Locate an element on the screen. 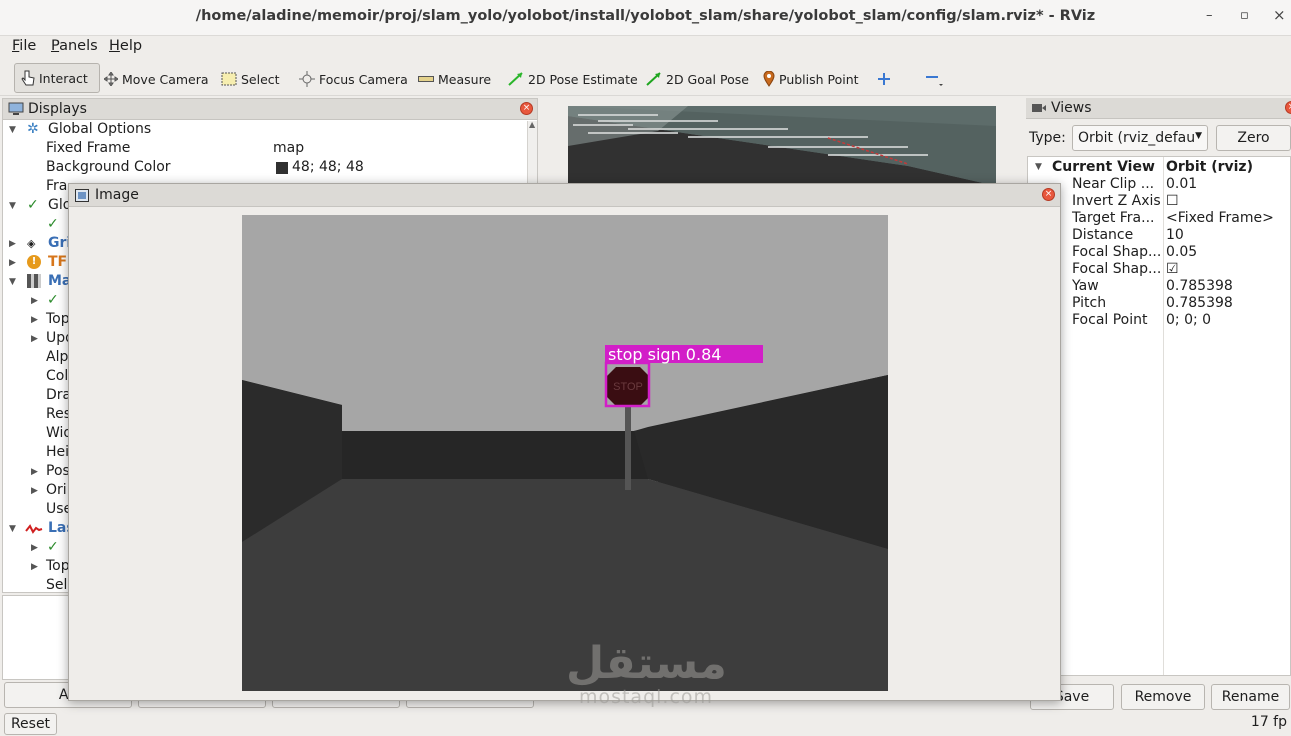 This screenshot has width=1291, height=736. remove-view-button: Remove is located at coordinates (1163, 697).